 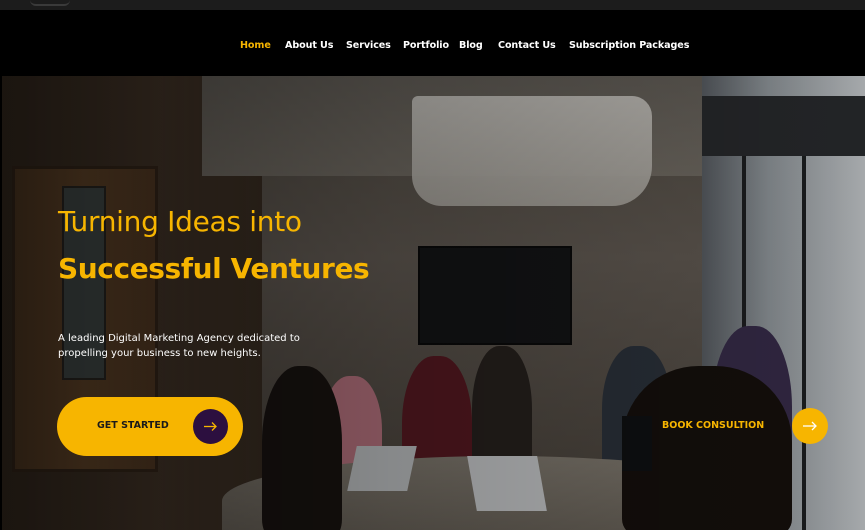 What do you see at coordinates (713, 425) in the screenshot?
I see `book-consultation-label: BOOK CONSULTION` at bounding box center [713, 425].